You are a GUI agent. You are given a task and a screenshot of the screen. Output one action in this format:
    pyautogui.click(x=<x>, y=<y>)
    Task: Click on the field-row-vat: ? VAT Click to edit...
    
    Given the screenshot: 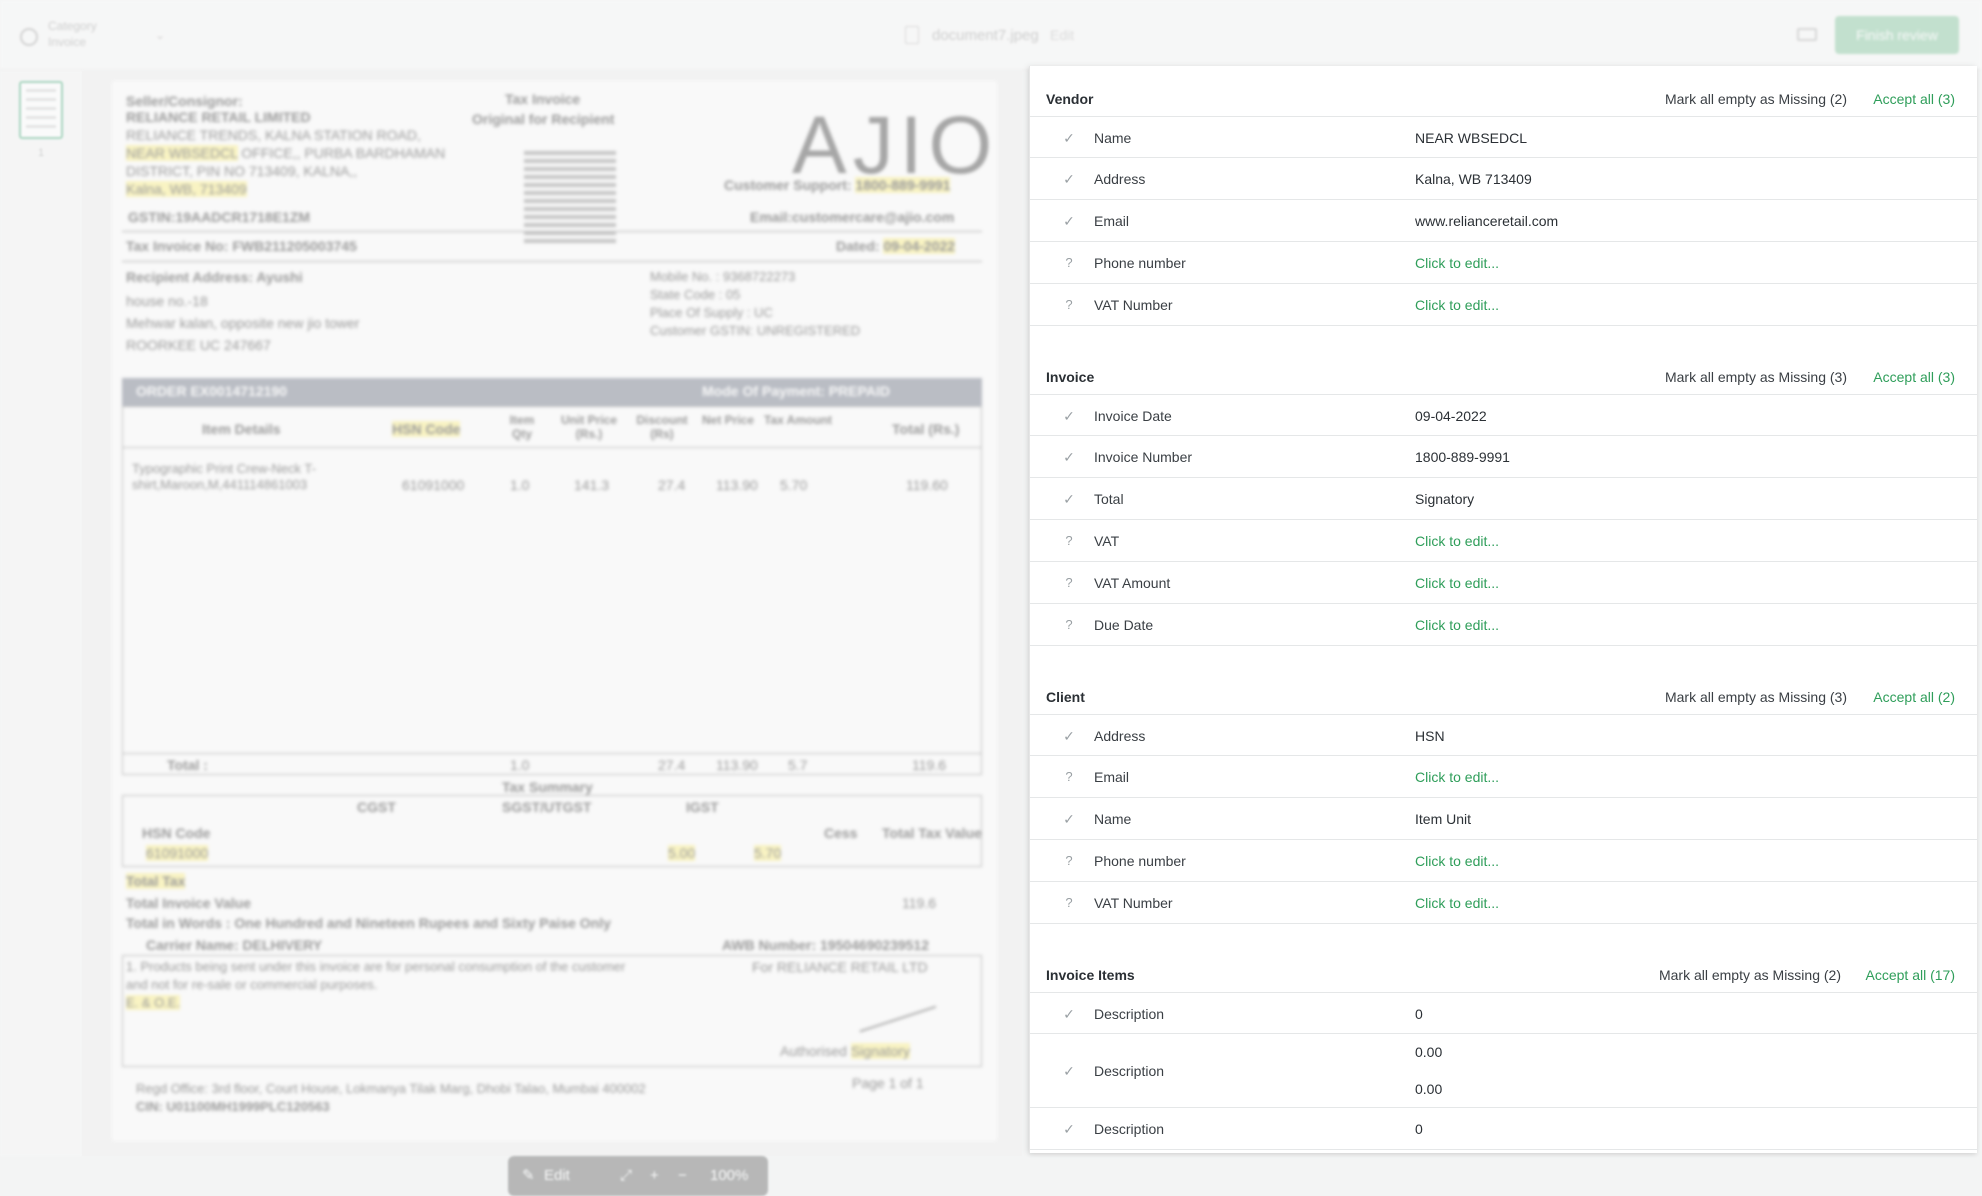 What is the action you would take?
    pyautogui.click(x=1503, y=541)
    